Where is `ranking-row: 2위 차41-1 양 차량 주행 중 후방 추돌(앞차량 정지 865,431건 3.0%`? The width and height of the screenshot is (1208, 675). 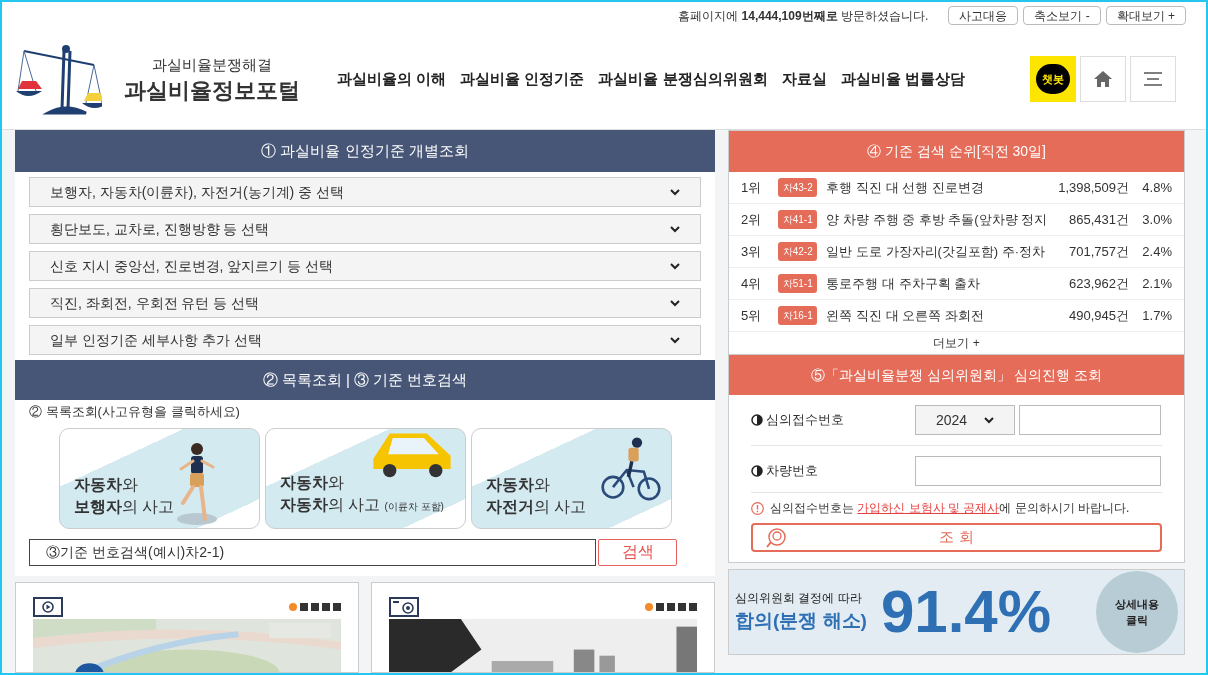 ranking-row: 2위 차41-1 양 차량 주행 중 후방 추돌(앞차량 정지 865,431건 3.0% is located at coordinates (956, 220).